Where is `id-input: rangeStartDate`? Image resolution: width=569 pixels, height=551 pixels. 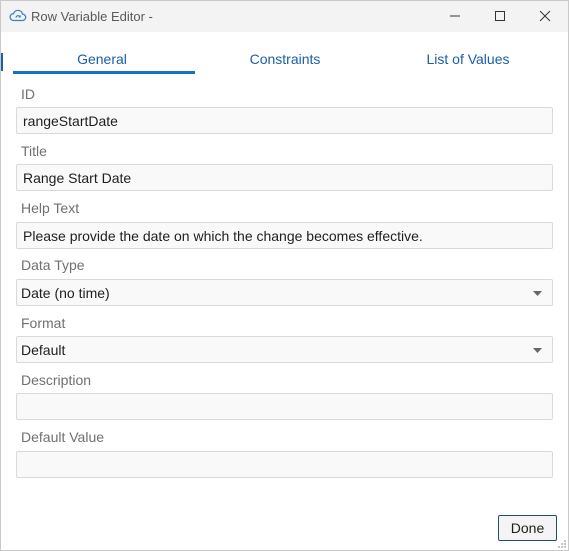
id-input: rangeStartDate is located at coordinates (284, 120).